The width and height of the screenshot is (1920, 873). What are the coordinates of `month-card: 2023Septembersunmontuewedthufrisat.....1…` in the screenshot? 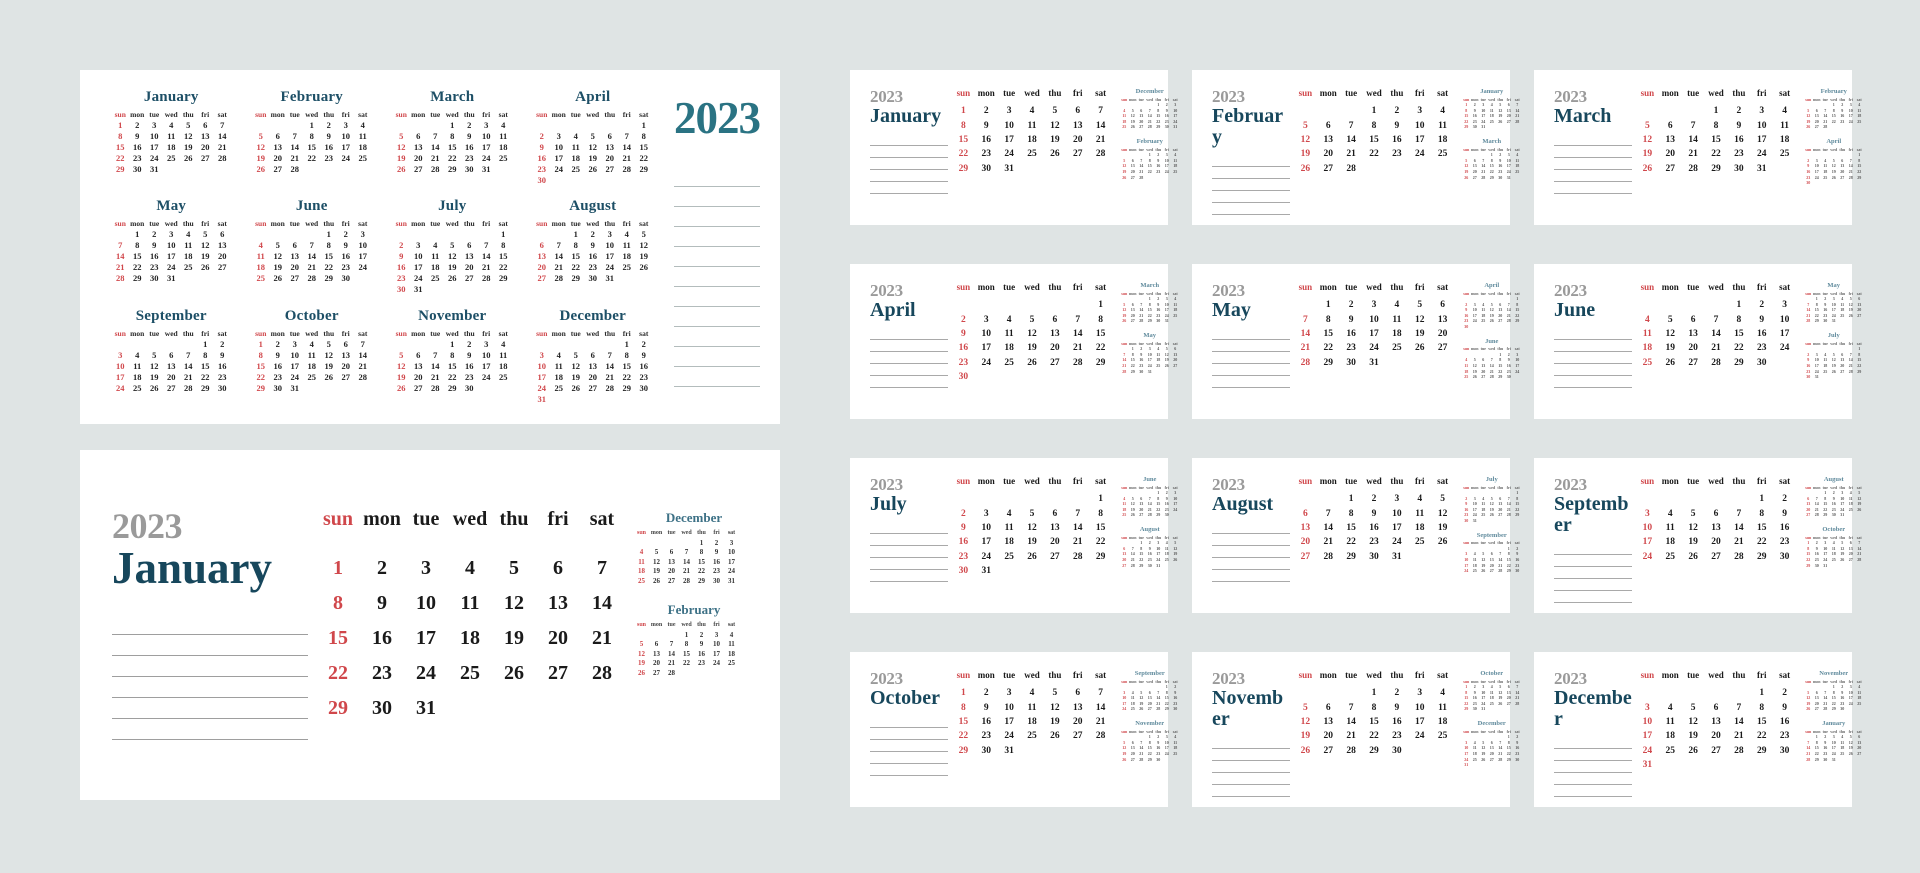 It's located at (1698, 535).